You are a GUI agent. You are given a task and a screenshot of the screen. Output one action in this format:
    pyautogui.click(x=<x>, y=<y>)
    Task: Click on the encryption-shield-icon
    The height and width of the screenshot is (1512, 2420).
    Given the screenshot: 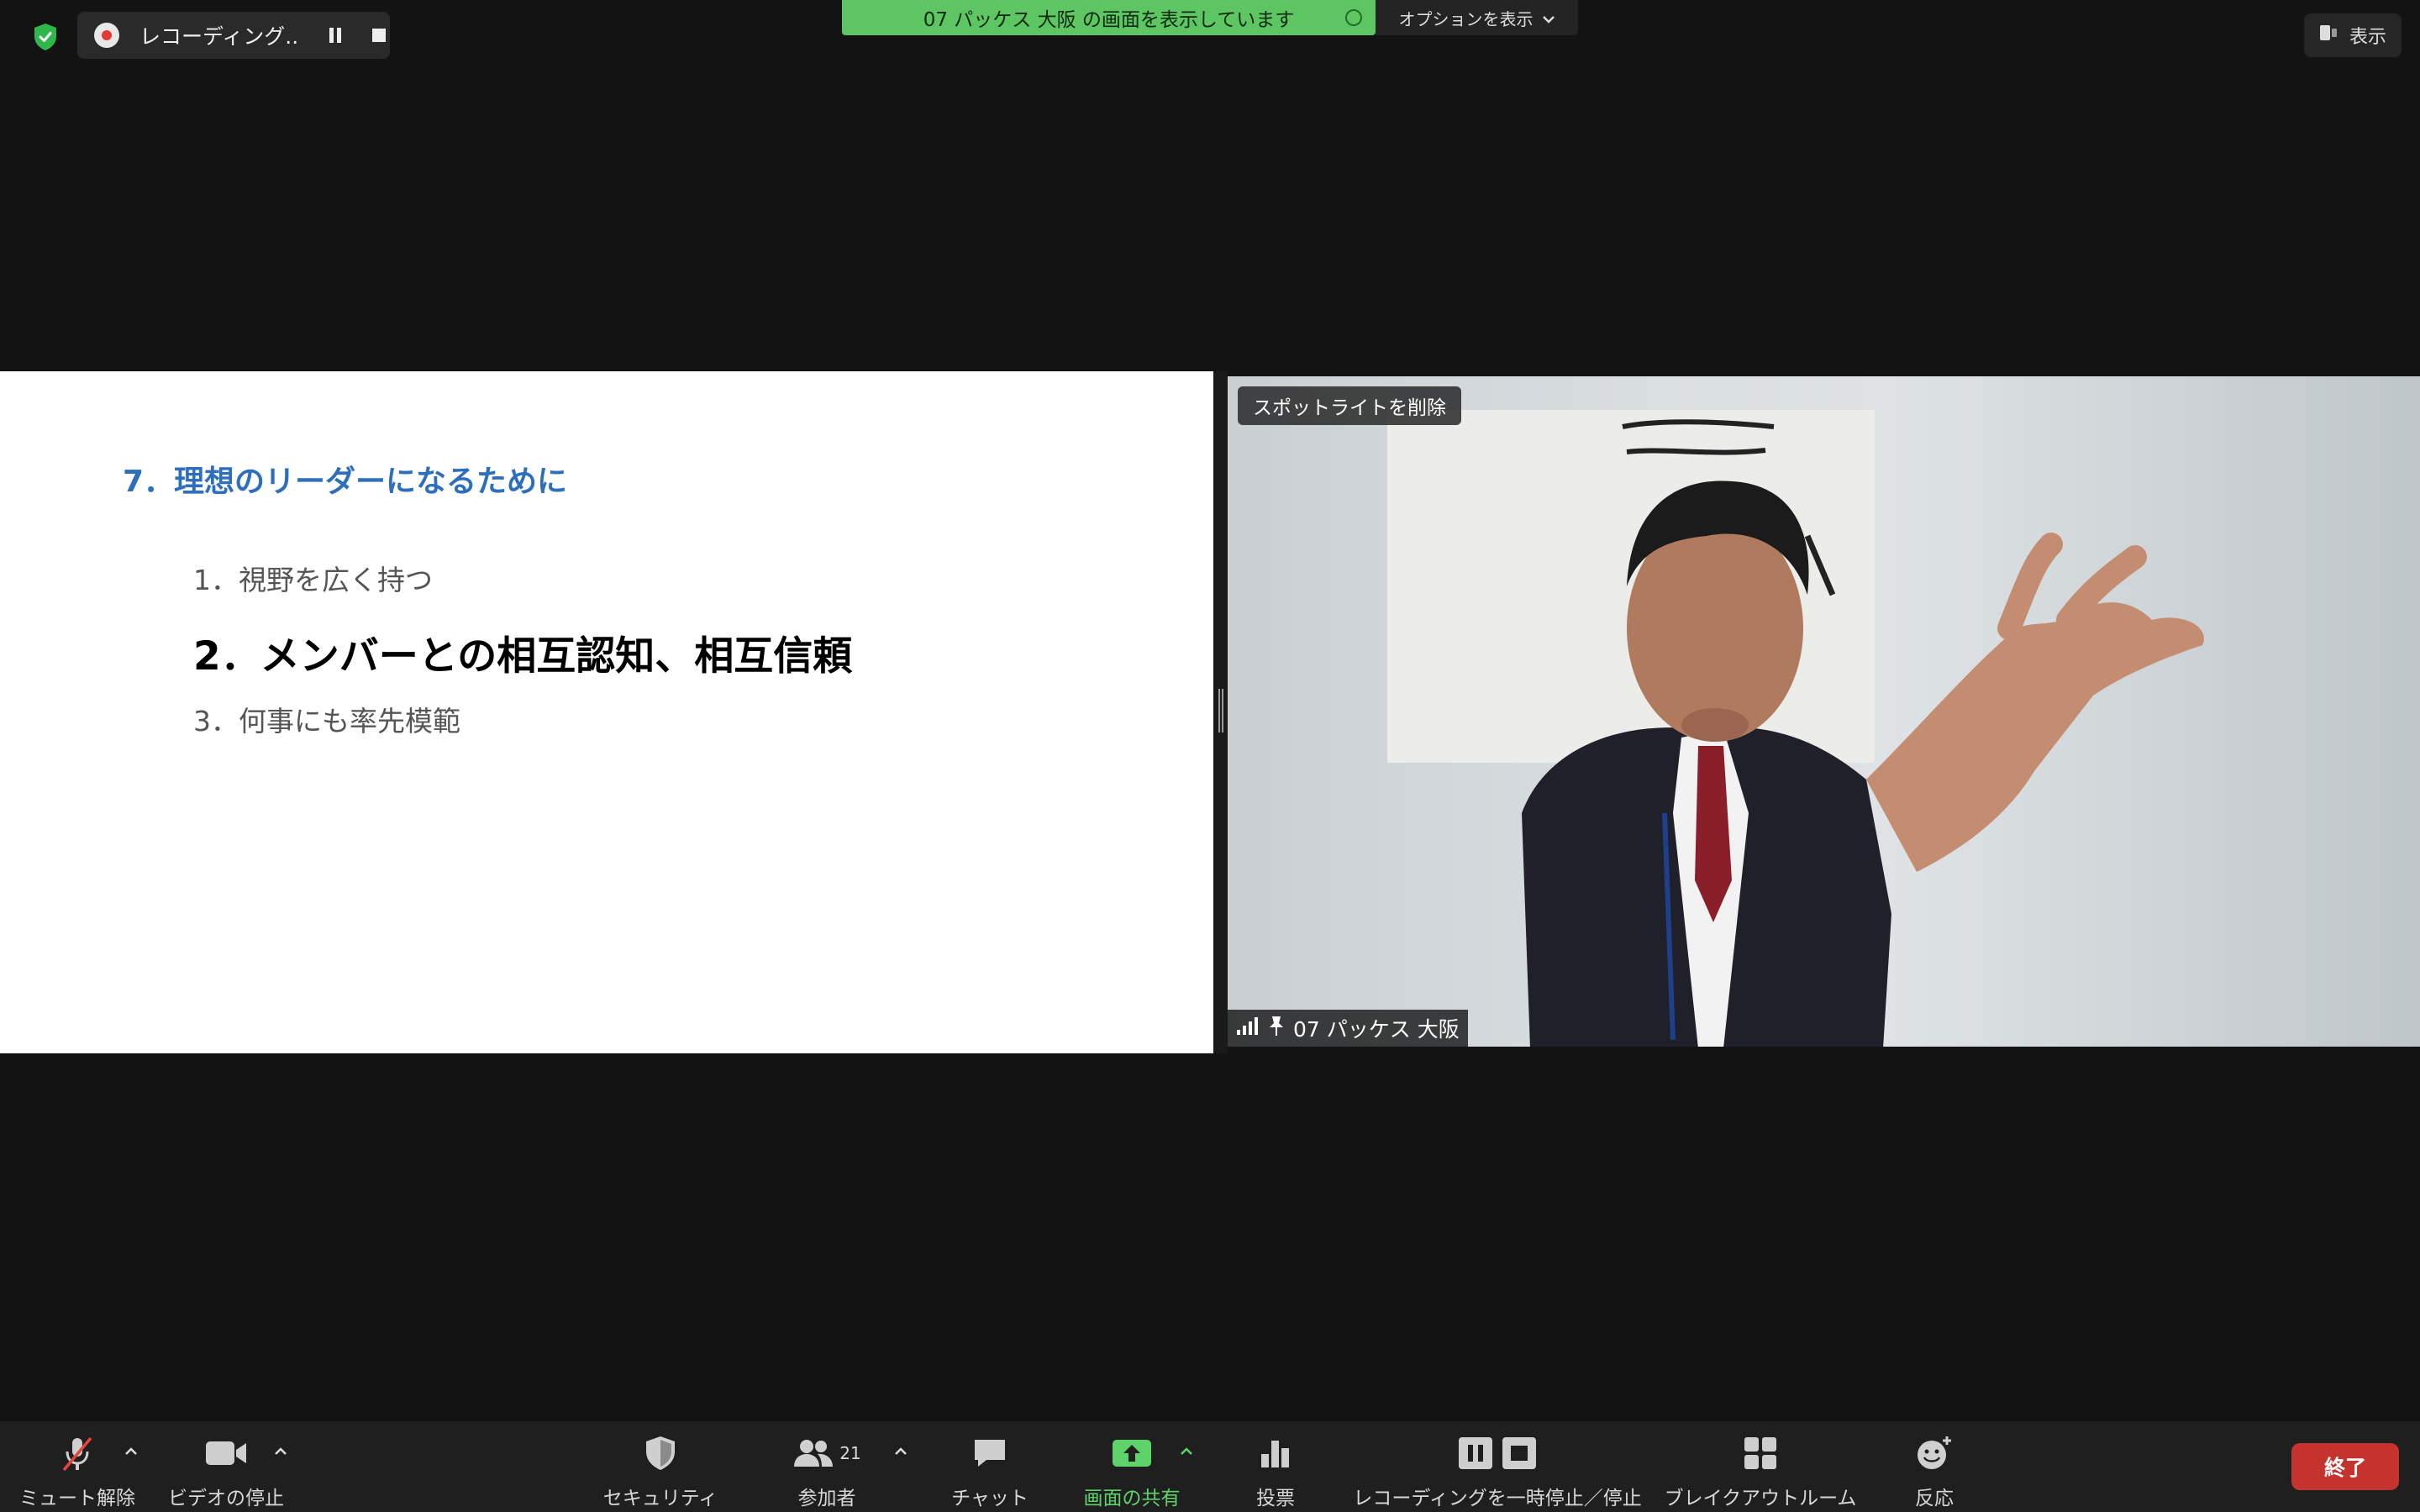 What is the action you would take?
    pyautogui.click(x=45, y=37)
    